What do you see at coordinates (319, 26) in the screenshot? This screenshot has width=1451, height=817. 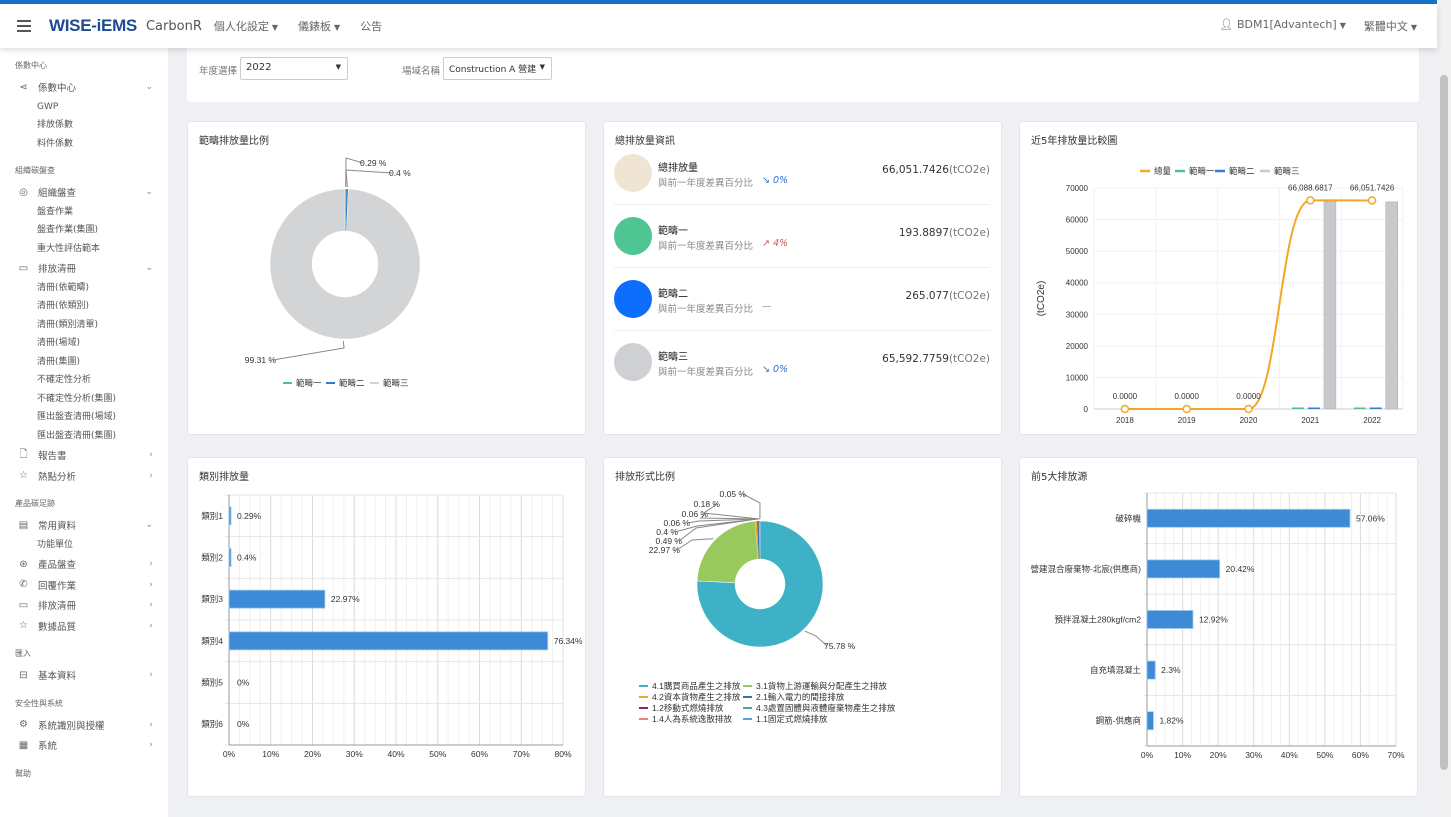 I see `nav-dashboard: 儀錶板 ▼` at bounding box center [319, 26].